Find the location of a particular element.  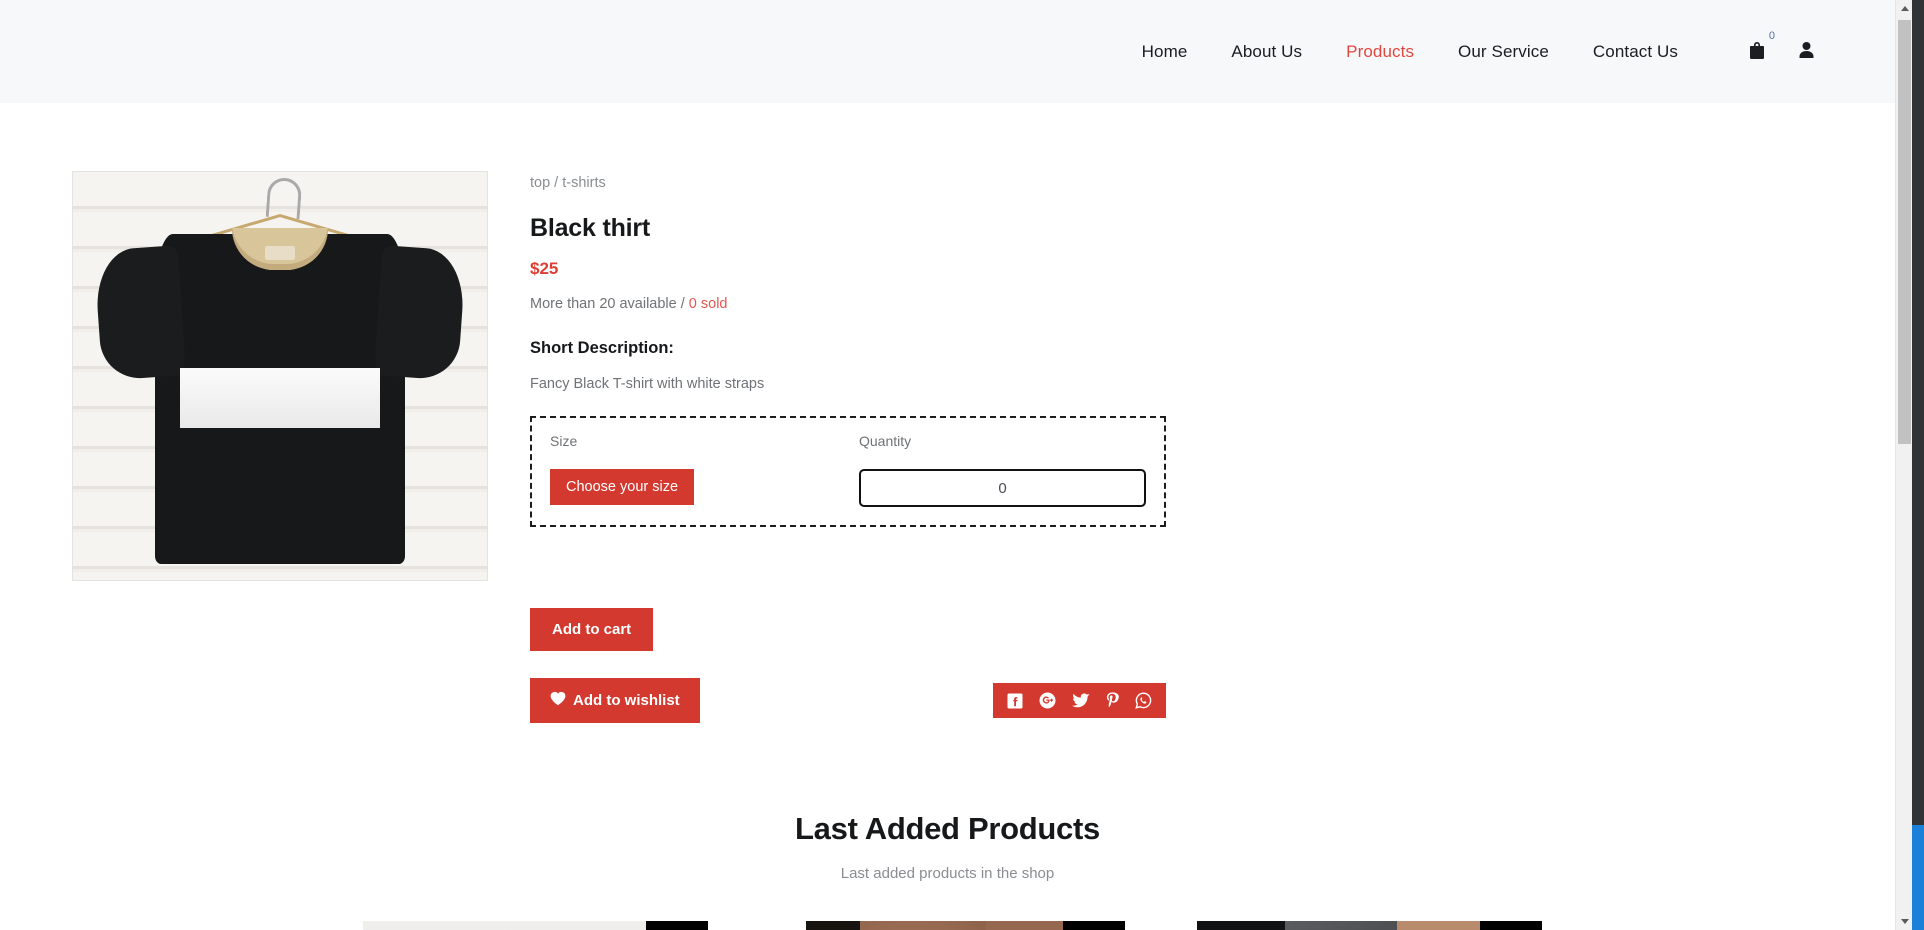

product-cards-row: NEW NEW NEW is located at coordinates (947, 925).